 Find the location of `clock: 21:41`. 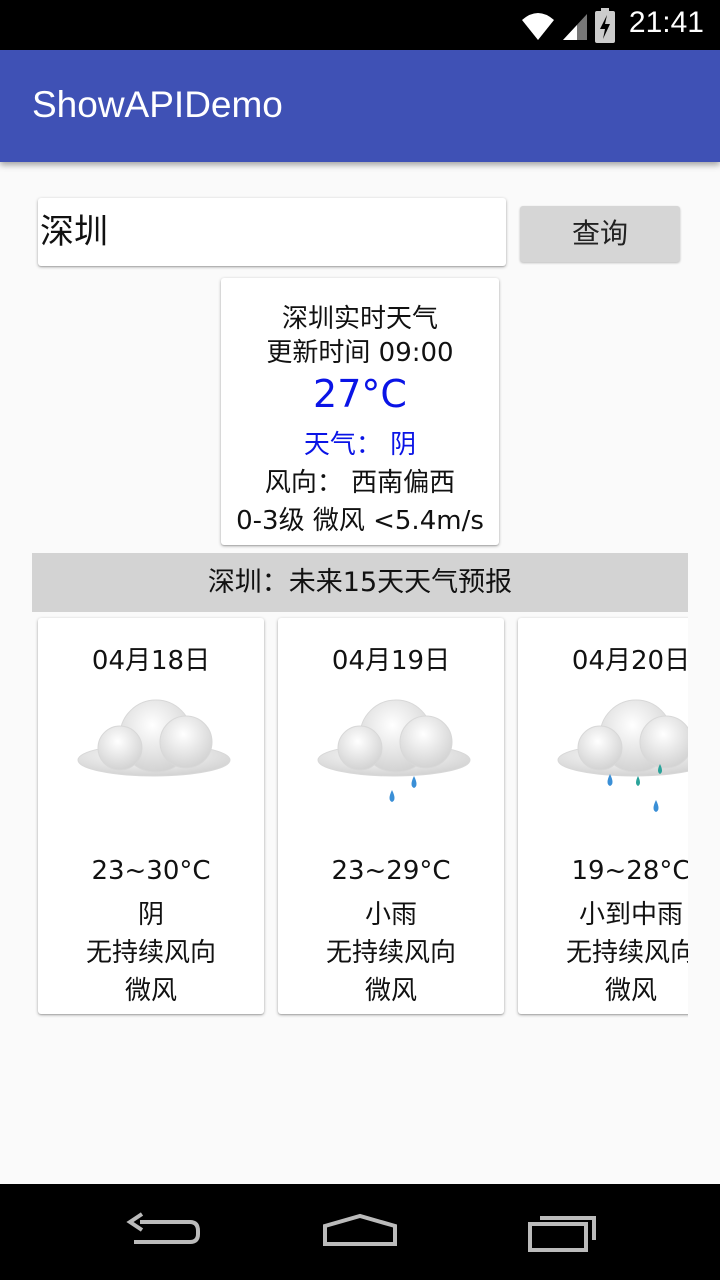

clock: 21:41 is located at coordinates (666, 22).